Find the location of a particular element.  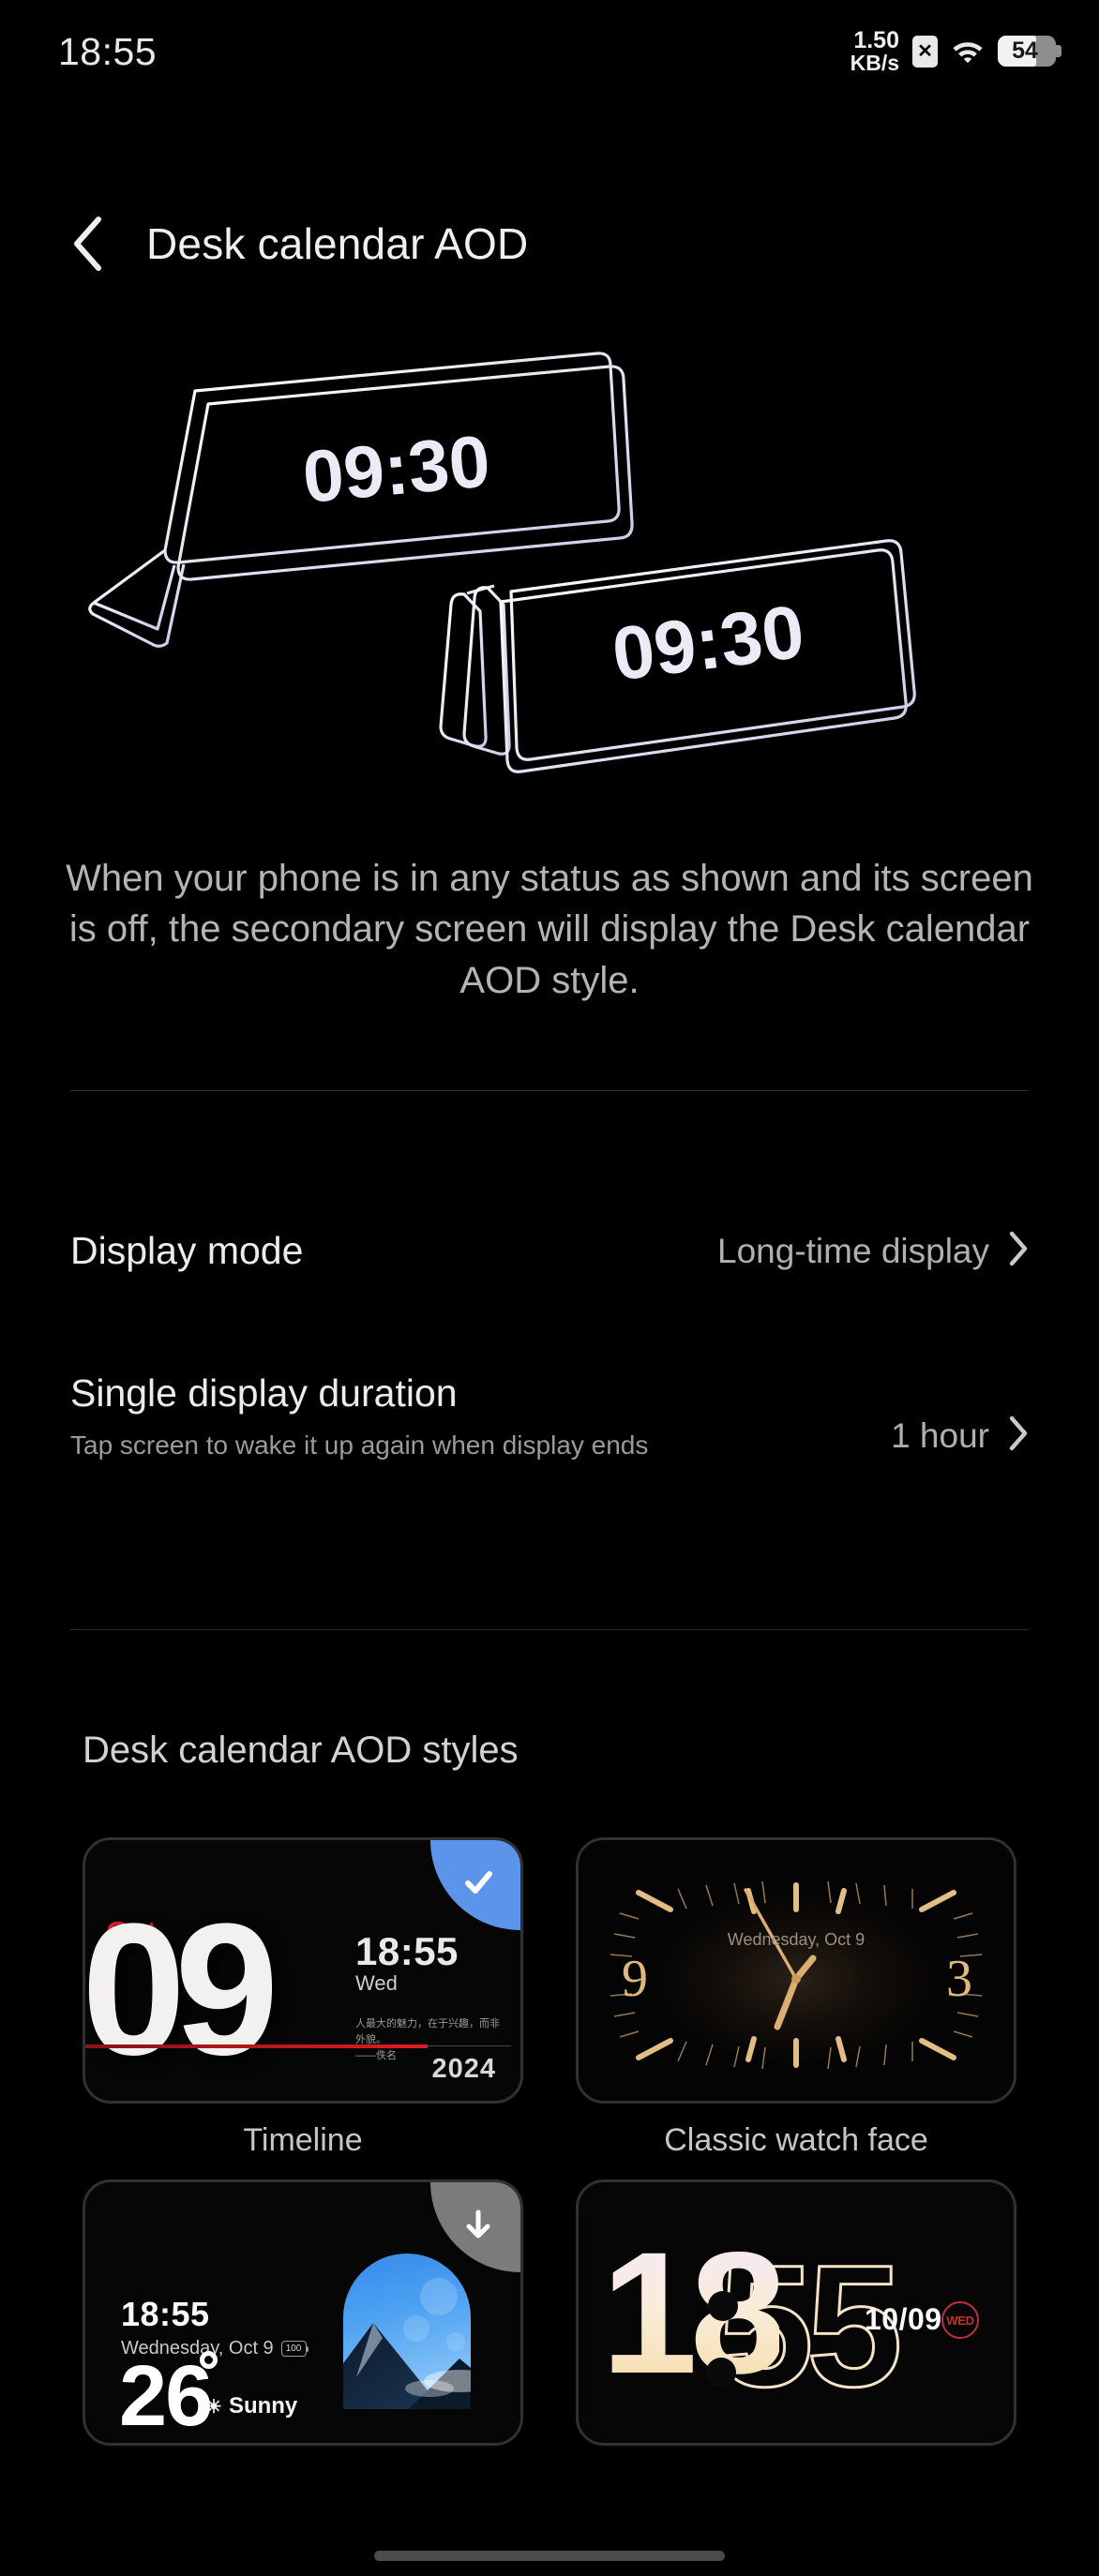

selected-check-badge is located at coordinates (475, 1885).